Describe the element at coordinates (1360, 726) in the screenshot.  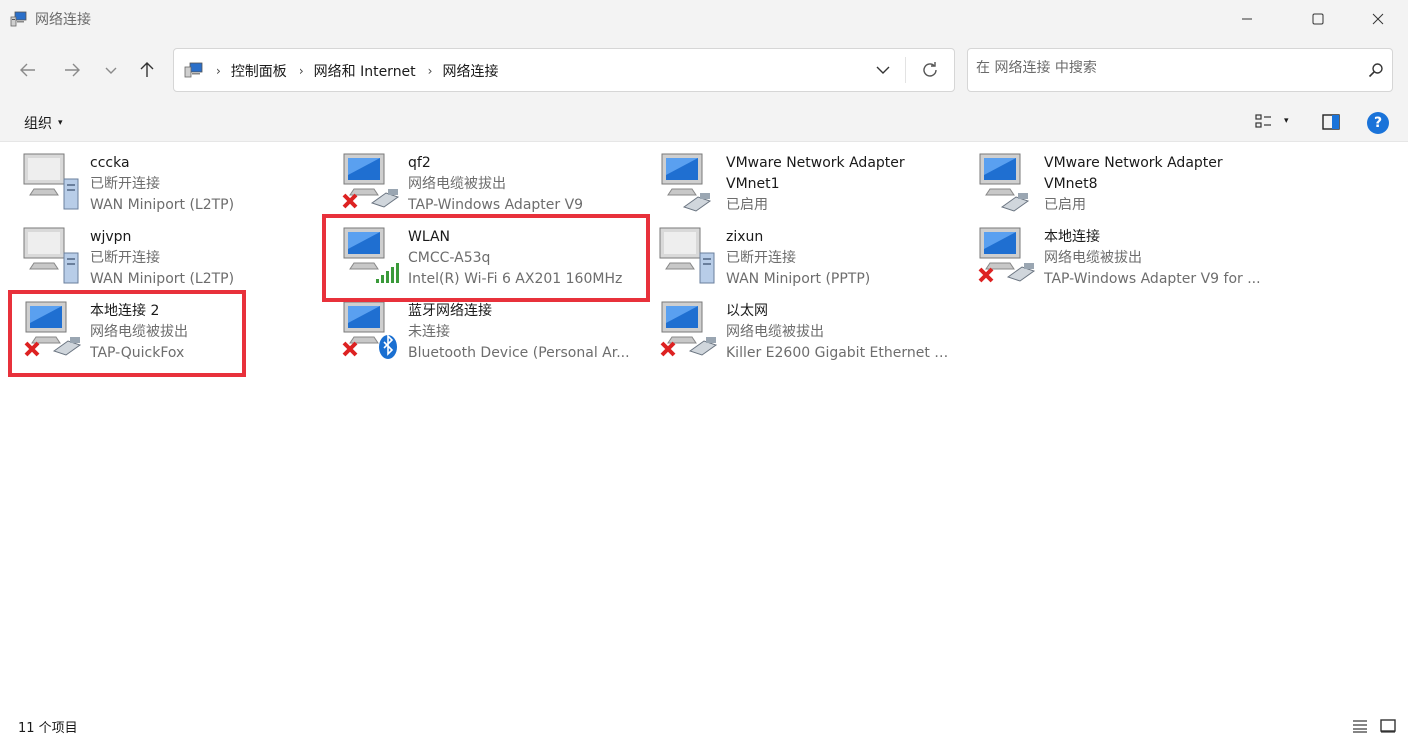
I see `details-view-icon` at that location.